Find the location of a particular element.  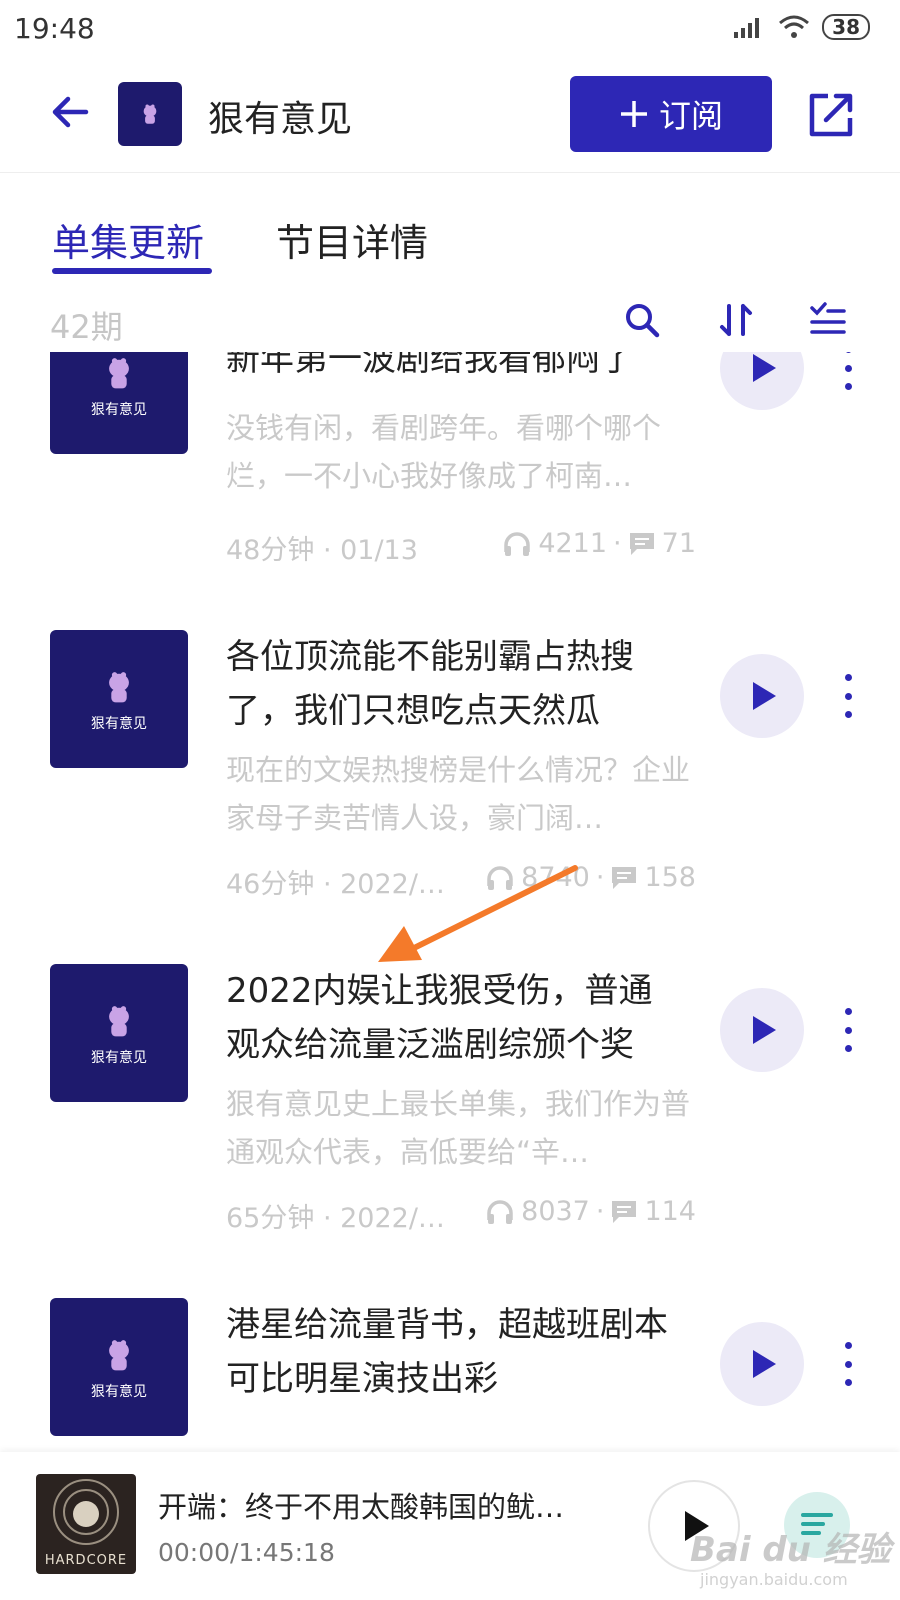

episode-title: 各位顶流能不能别霸占热搜了，我们只想吃点天然瓜 is located at coordinates (456, 684).